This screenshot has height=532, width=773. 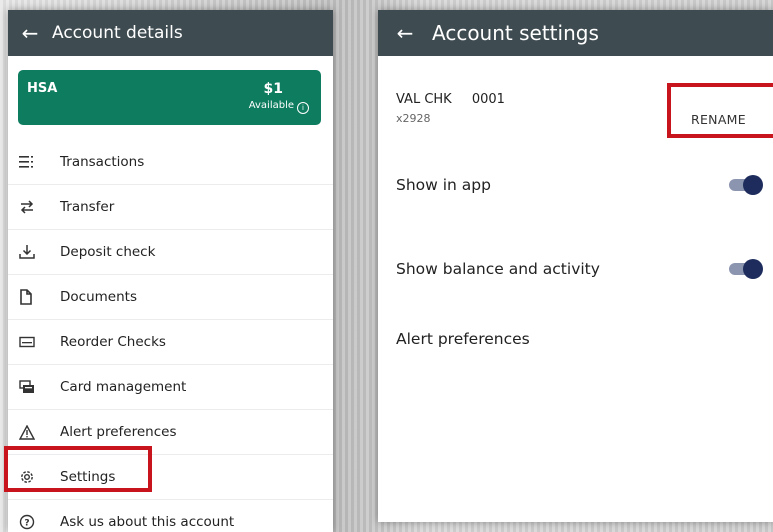 What do you see at coordinates (413, 118) in the screenshot?
I see `account-masked-number: x2928` at bounding box center [413, 118].